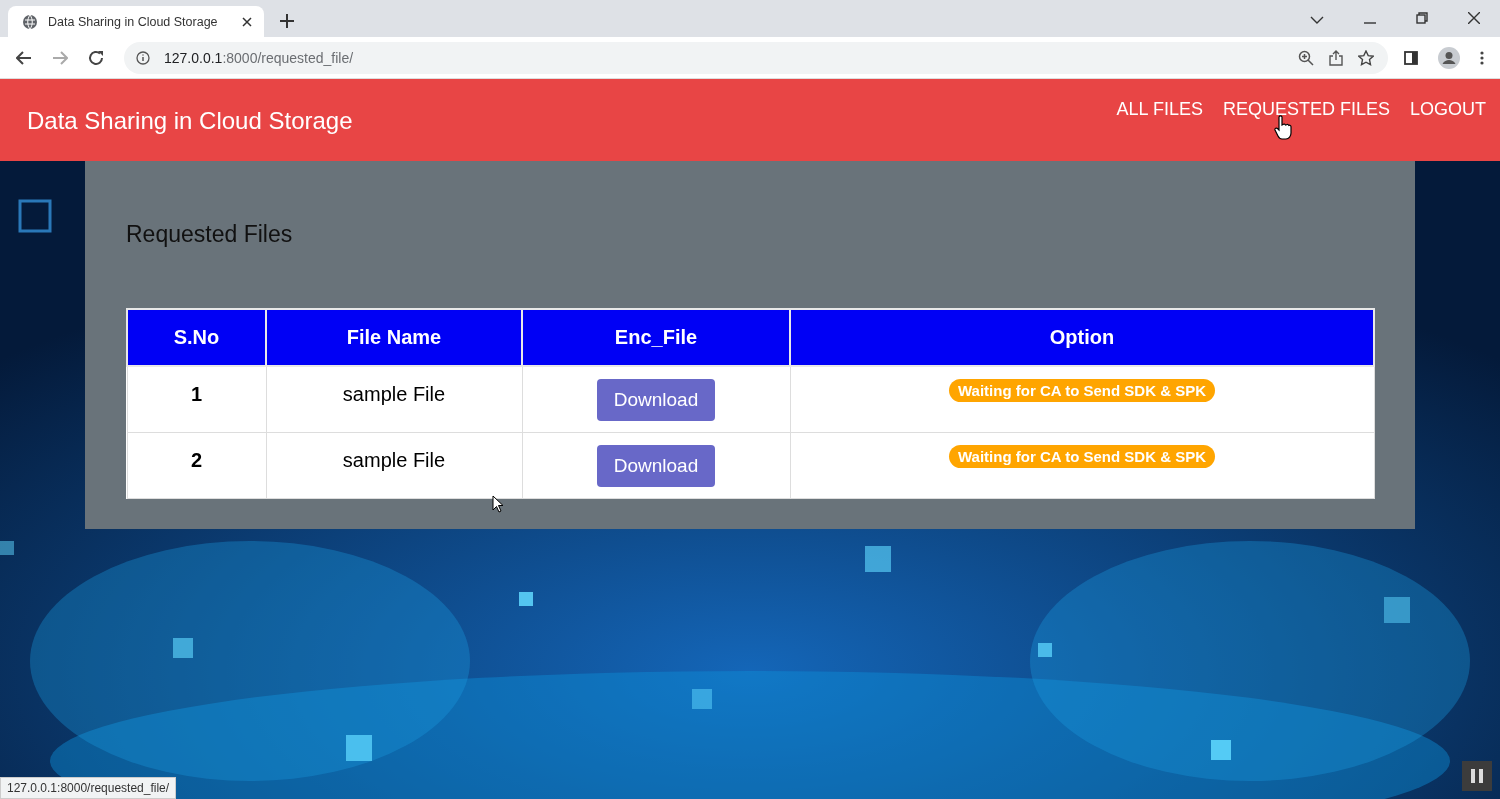  Describe the element at coordinates (1336, 57) in the screenshot. I see `share-icon` at that location.